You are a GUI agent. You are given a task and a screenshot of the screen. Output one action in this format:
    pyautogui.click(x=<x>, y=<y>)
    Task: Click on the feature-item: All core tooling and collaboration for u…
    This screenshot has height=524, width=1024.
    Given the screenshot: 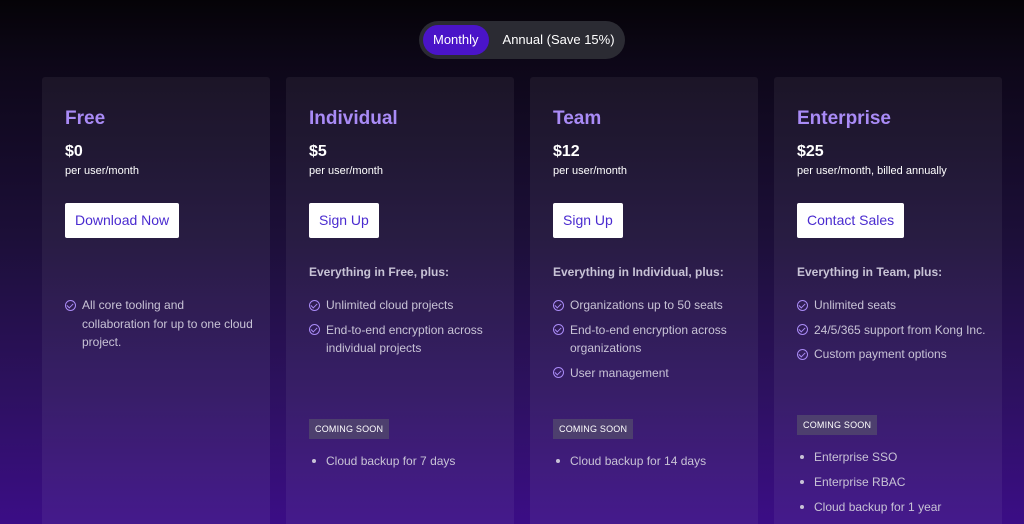 What is the action you would take?
    pyautogui.click(x=160, y=324)
    